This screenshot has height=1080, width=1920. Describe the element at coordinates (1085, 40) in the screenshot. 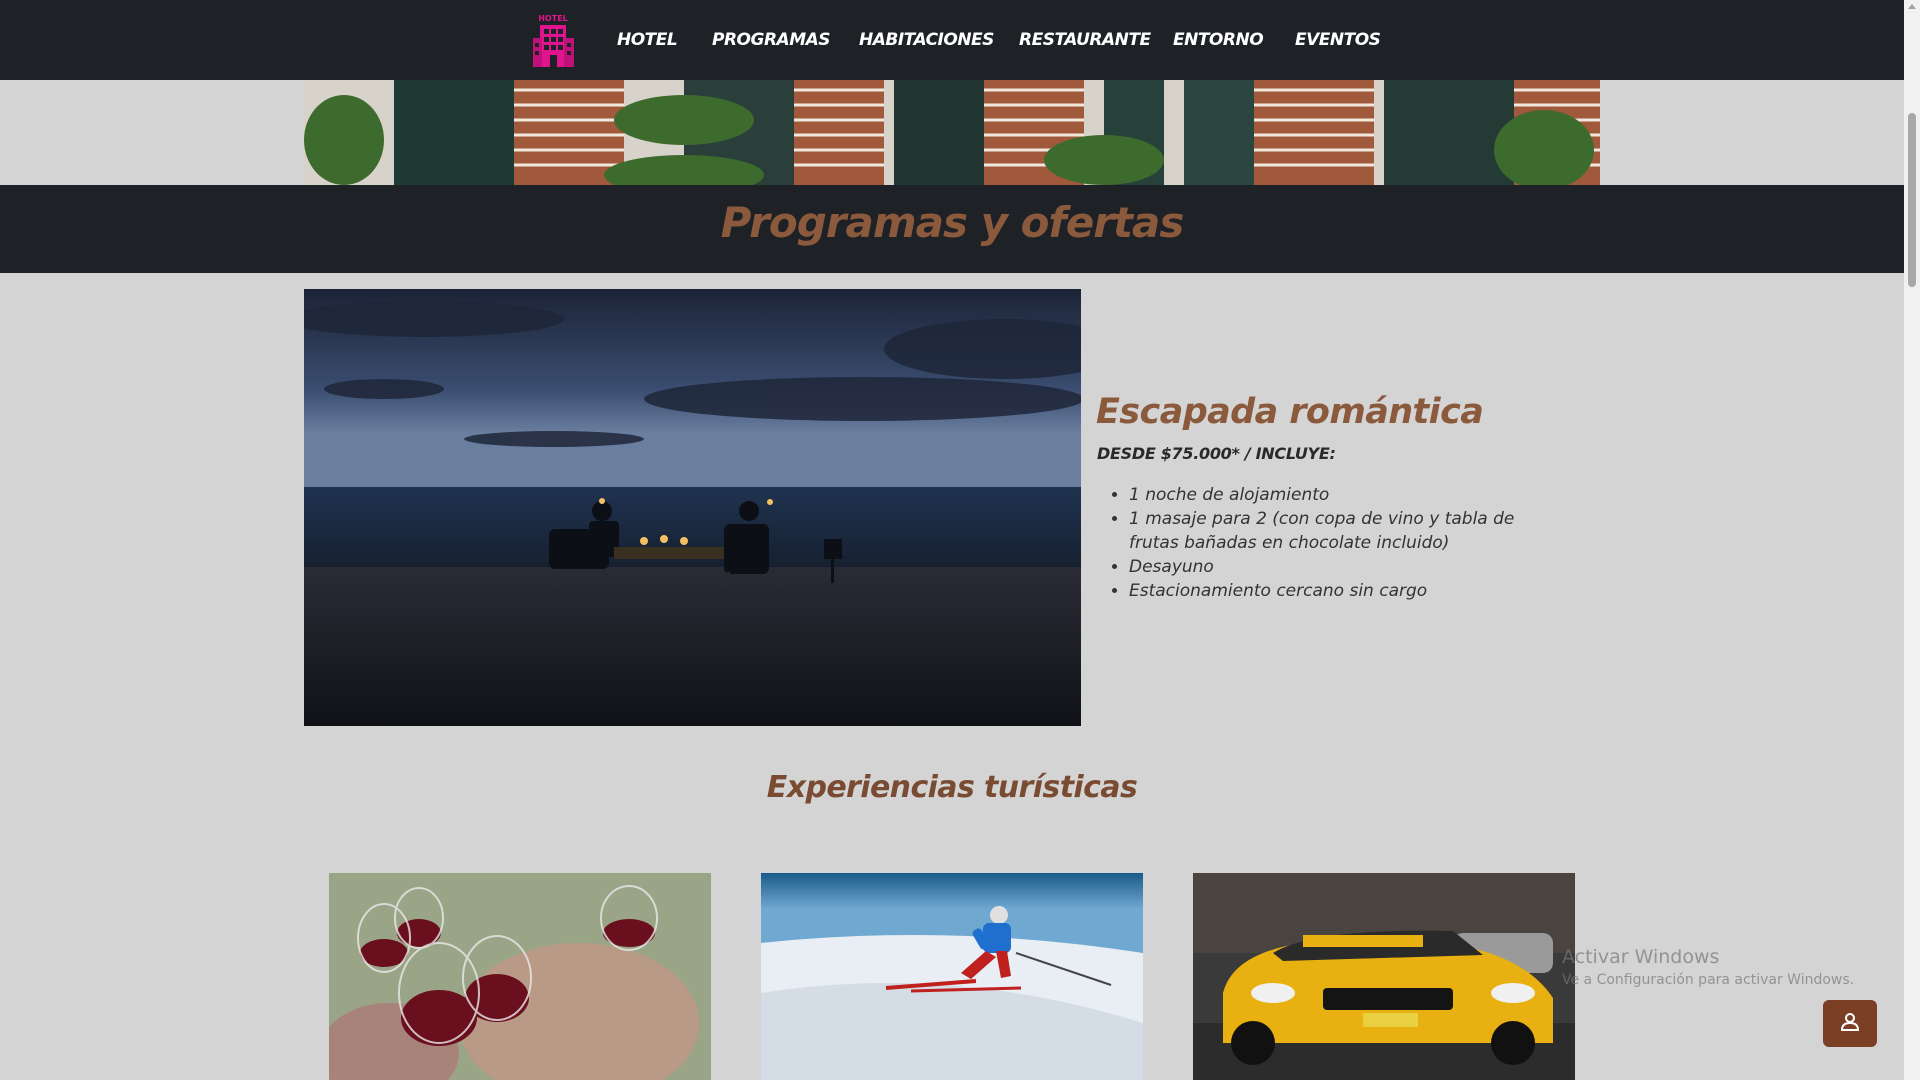

I see `nav-item-restaurante: RESTAURANTE` at that location.